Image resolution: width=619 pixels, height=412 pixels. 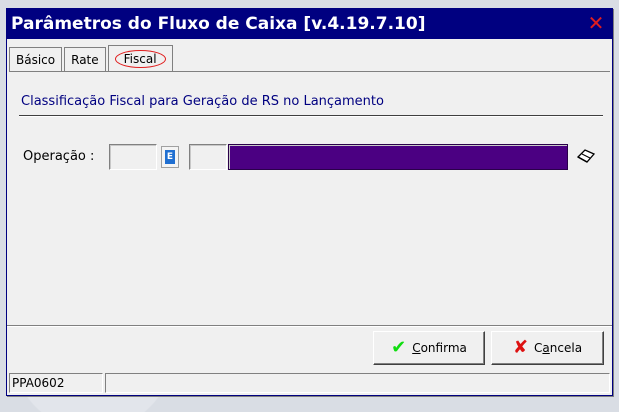 I want to click on tab-basico-label: Básico, so click(x=36, y=59).